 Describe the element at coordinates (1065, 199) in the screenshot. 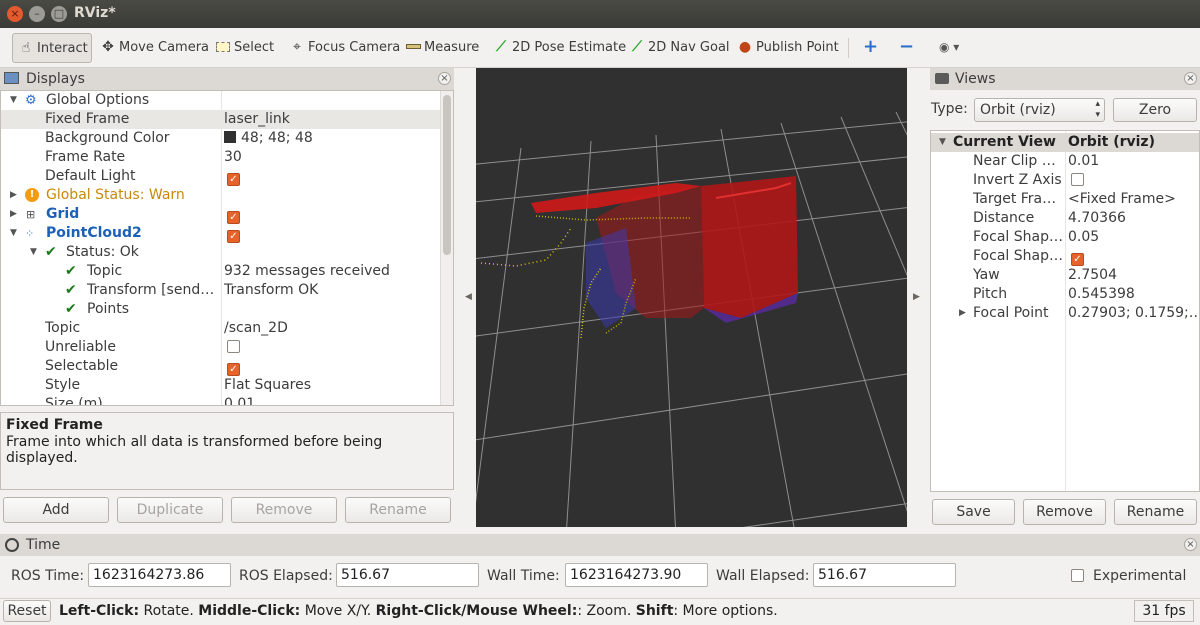

I see `tree-row-target-frame: Target Fra… <Fixed Frame>` at that location.